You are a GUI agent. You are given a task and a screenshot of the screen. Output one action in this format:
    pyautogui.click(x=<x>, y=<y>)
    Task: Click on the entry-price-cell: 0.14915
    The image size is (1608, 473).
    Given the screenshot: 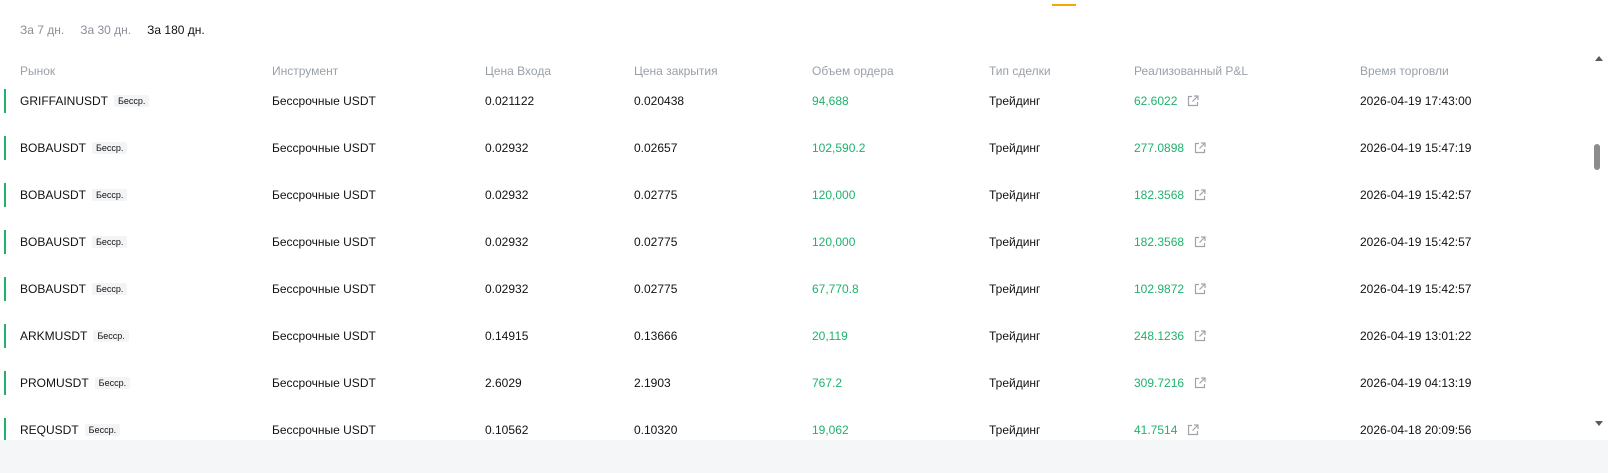 What is the action you would take?
    pyautogui.click(x=507, y=336)
    